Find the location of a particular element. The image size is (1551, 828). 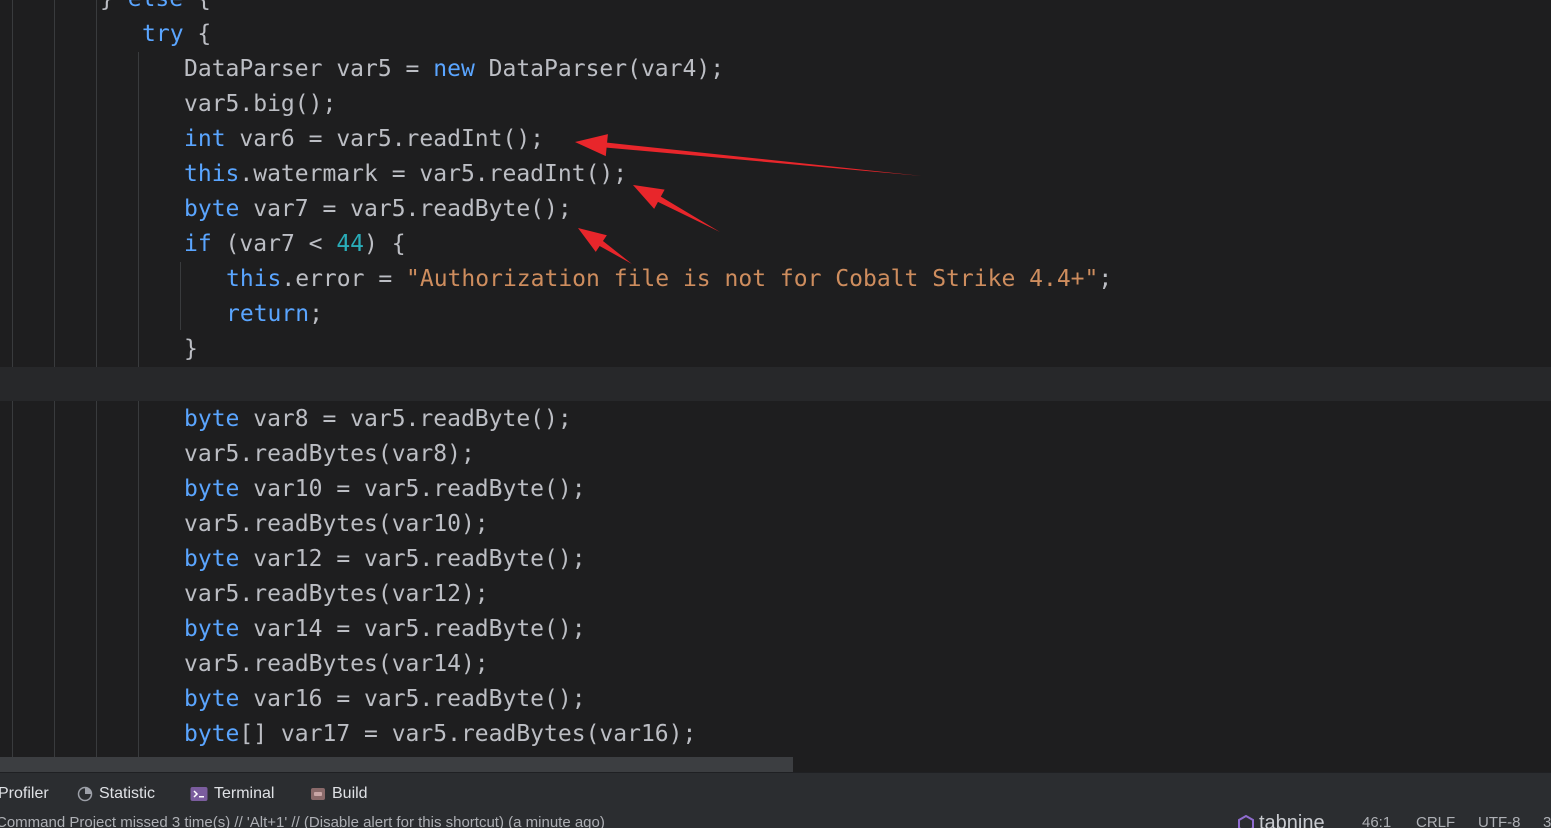

build-tab-label: Build is located at coordinates (350, 793).